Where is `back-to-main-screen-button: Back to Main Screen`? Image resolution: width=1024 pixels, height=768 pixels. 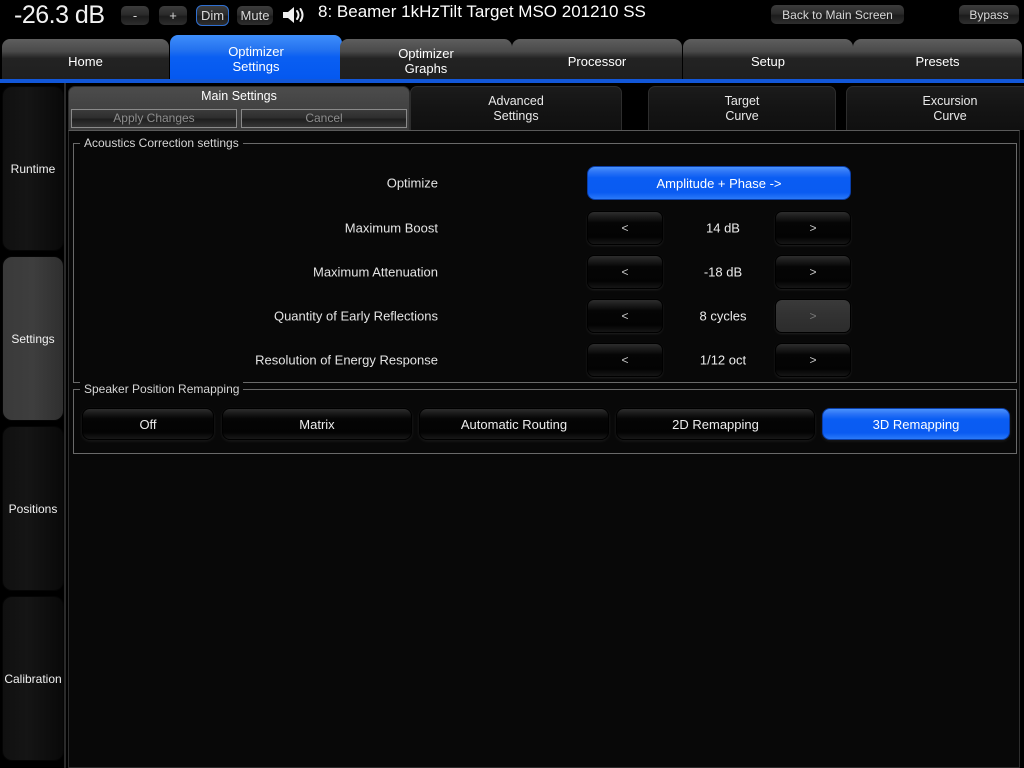 back-to-main-screen-button: Back to Main Screen is located at coordinates (837, 14).